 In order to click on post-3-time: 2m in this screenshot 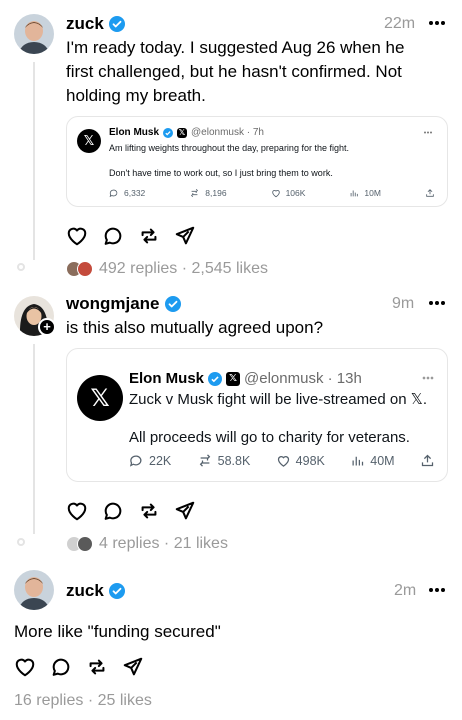, I will do `click(405, 590)`.